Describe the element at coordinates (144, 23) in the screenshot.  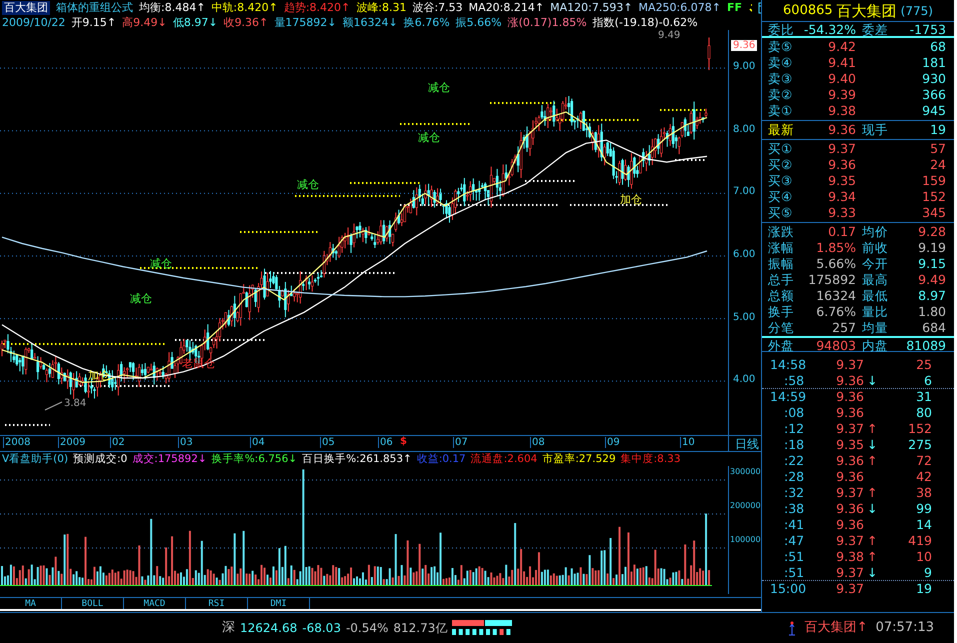
I see `price-field: 高9.49↓` at that location.